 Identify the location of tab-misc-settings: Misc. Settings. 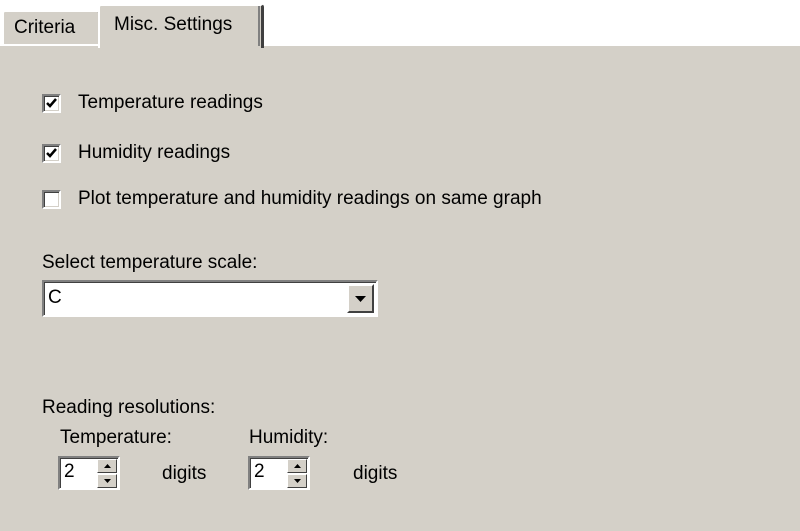
(181, 26).